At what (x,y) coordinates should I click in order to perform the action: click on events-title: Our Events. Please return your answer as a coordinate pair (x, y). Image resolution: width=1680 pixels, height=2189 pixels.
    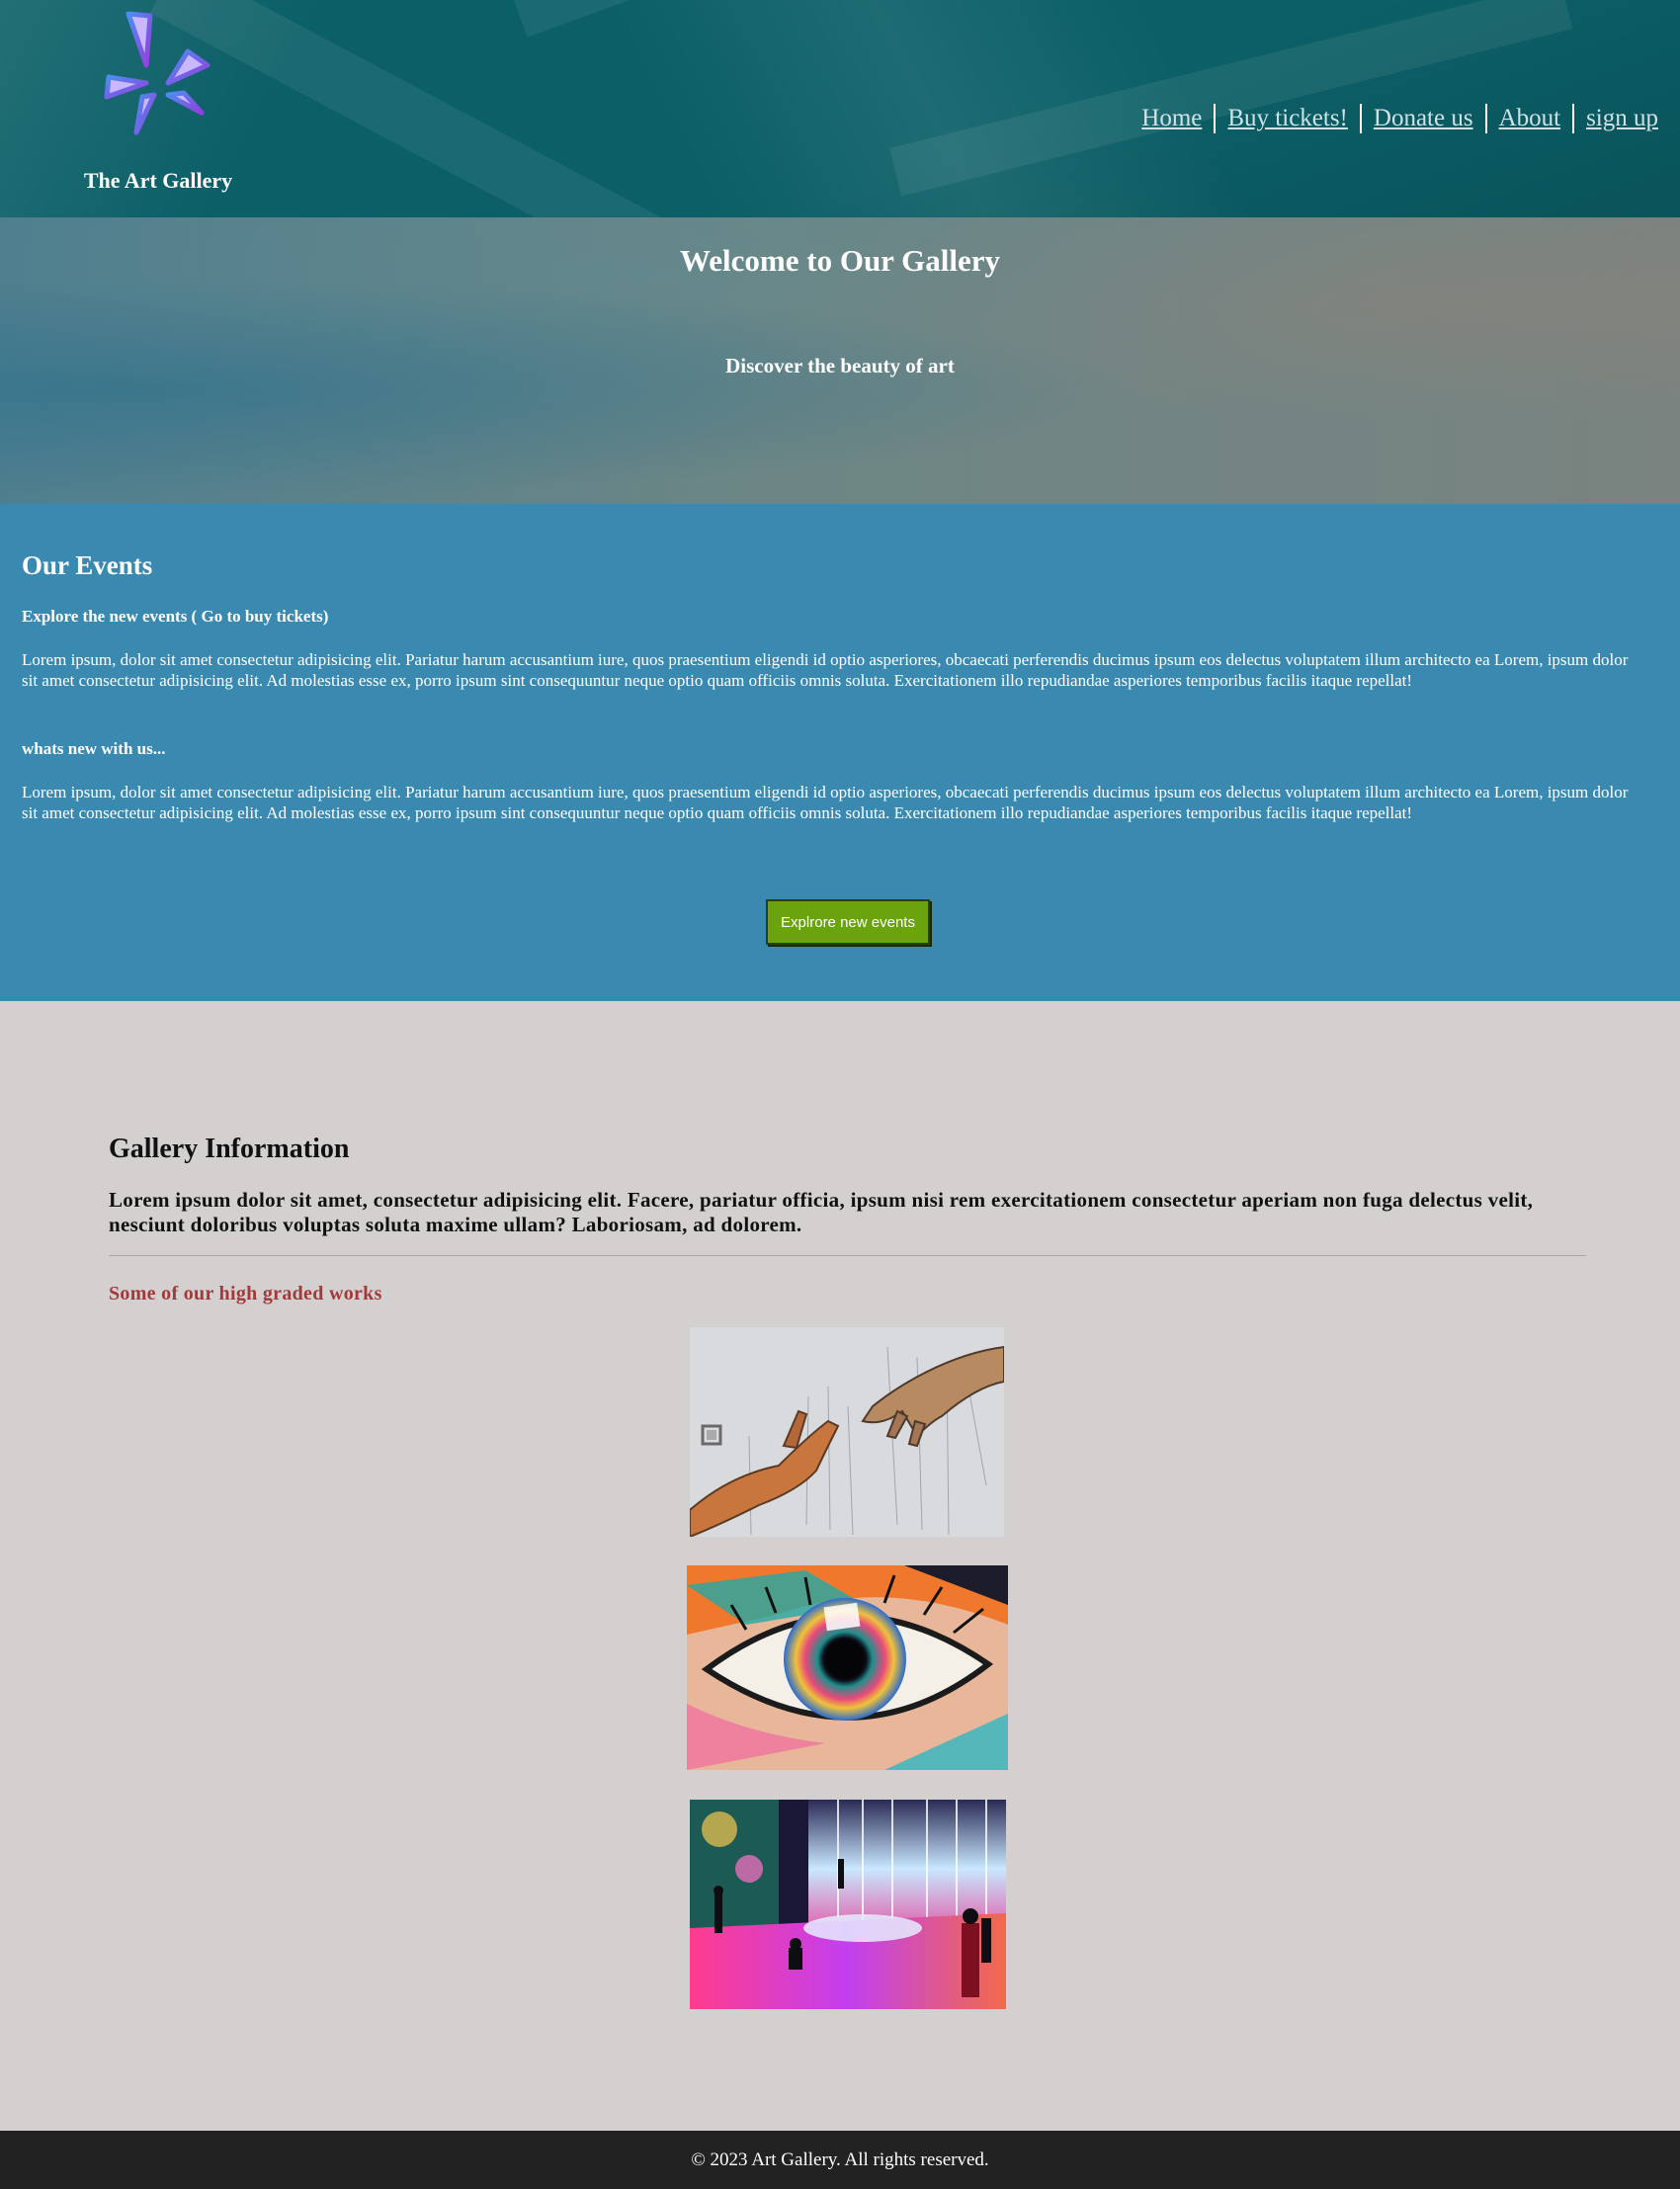
    Looking at the image, I should click on (87, 565).